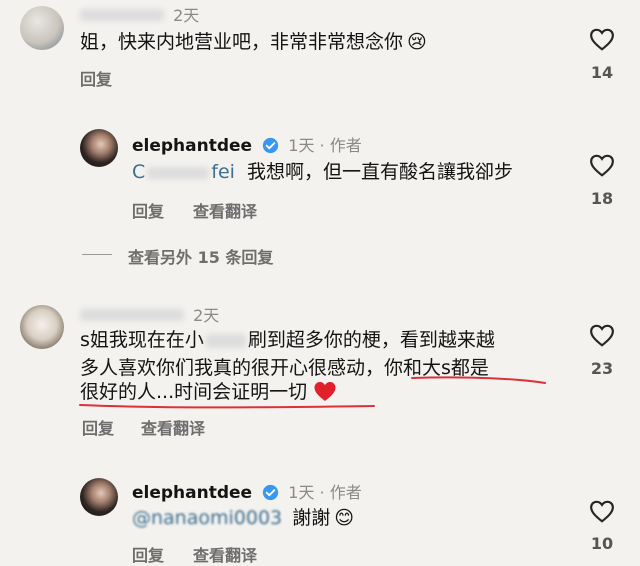 This screenshot has height=566, width=640. What do you see at coordinates (602, 543) in the screenshot?
I see `like-count: 10` at bounding box center [602, 543].